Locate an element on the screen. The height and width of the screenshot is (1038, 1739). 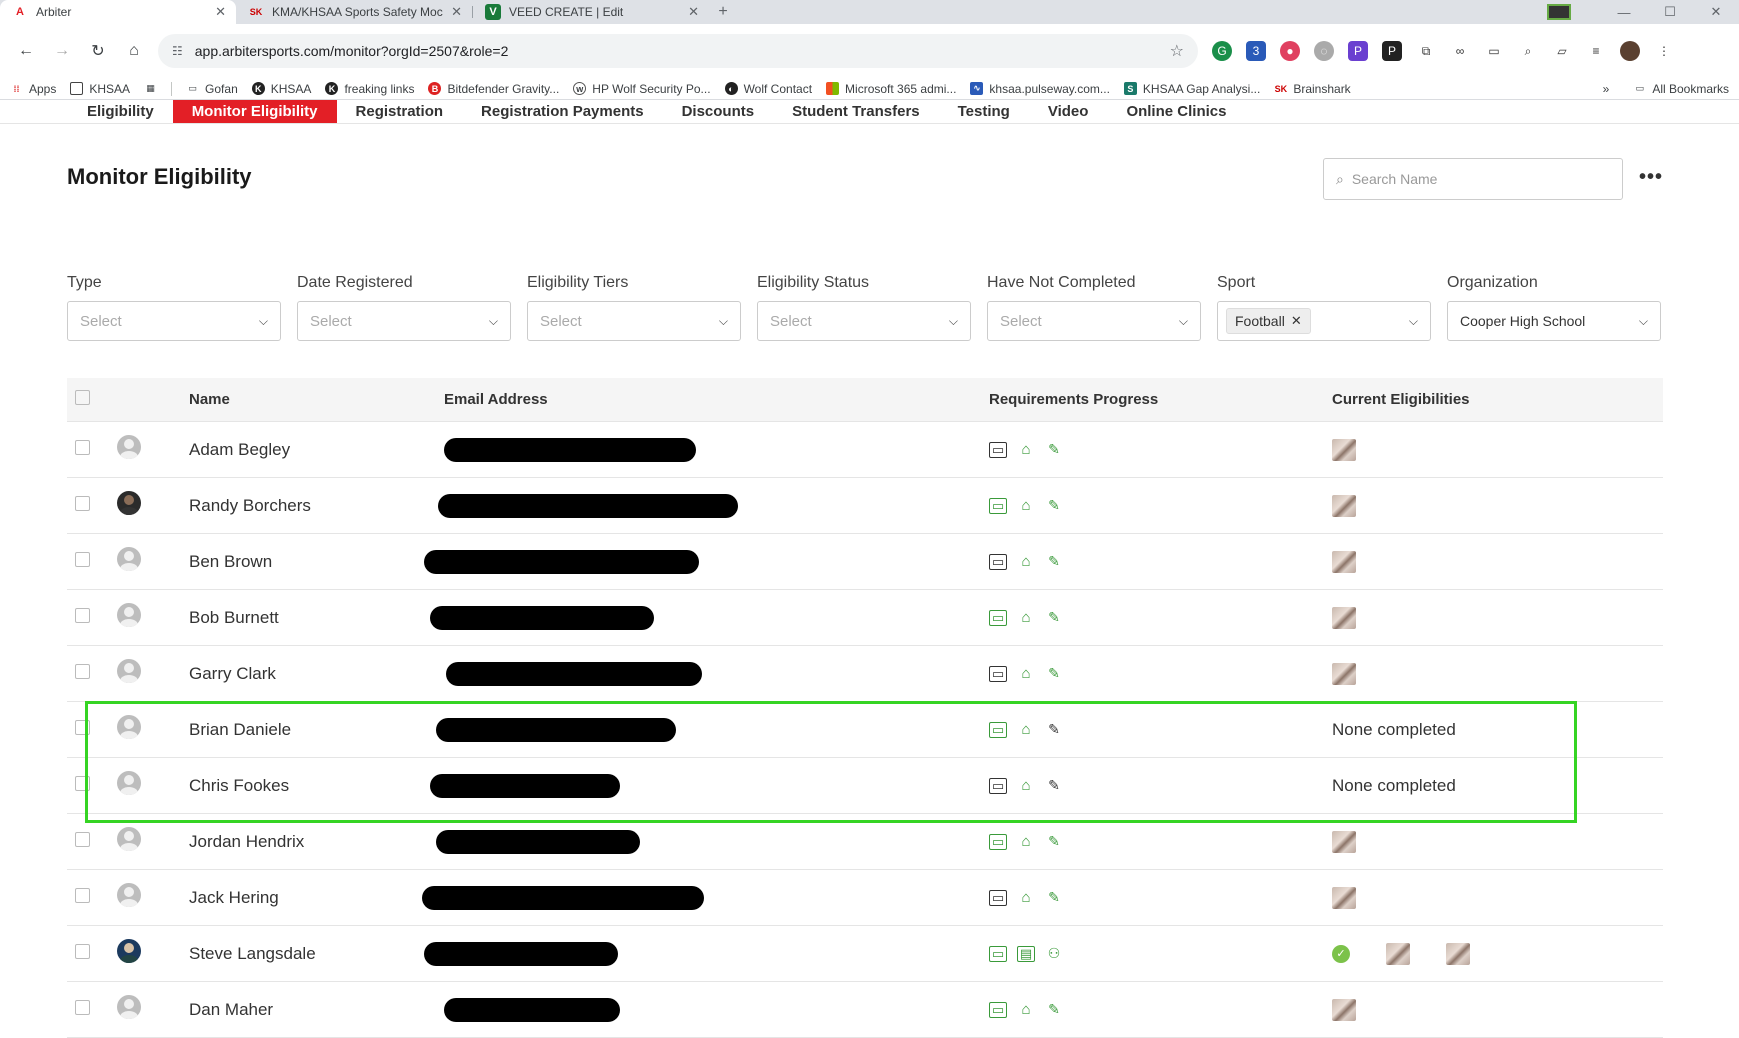
table-row: Brian Daniele ▭ ⌂ ✎ None completed is located at coordinates (865, 730).